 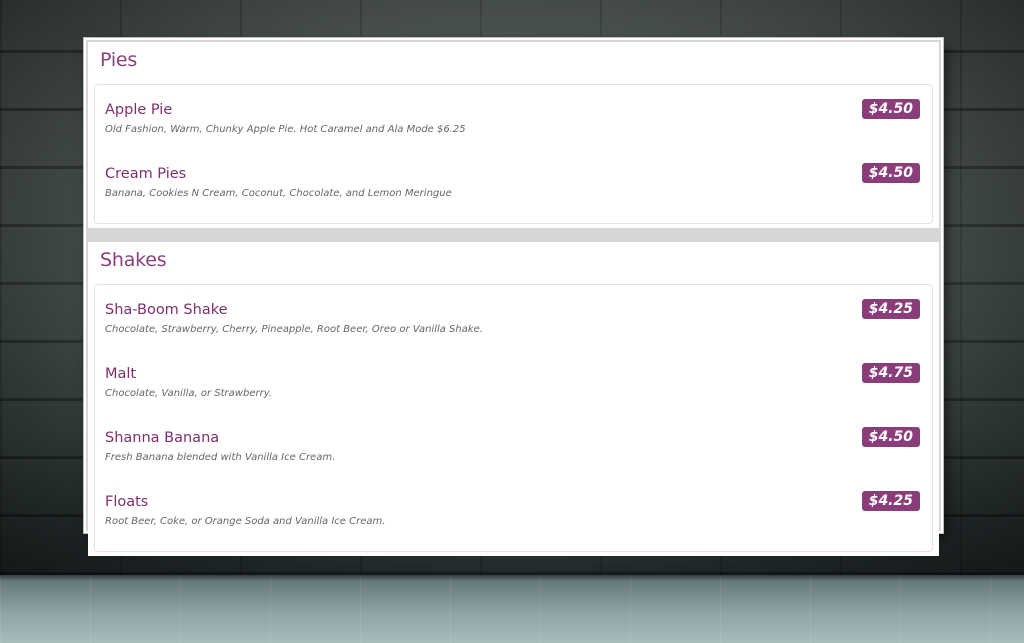 I want to click on price-badge: $4.75, so click(x=890, y=373).